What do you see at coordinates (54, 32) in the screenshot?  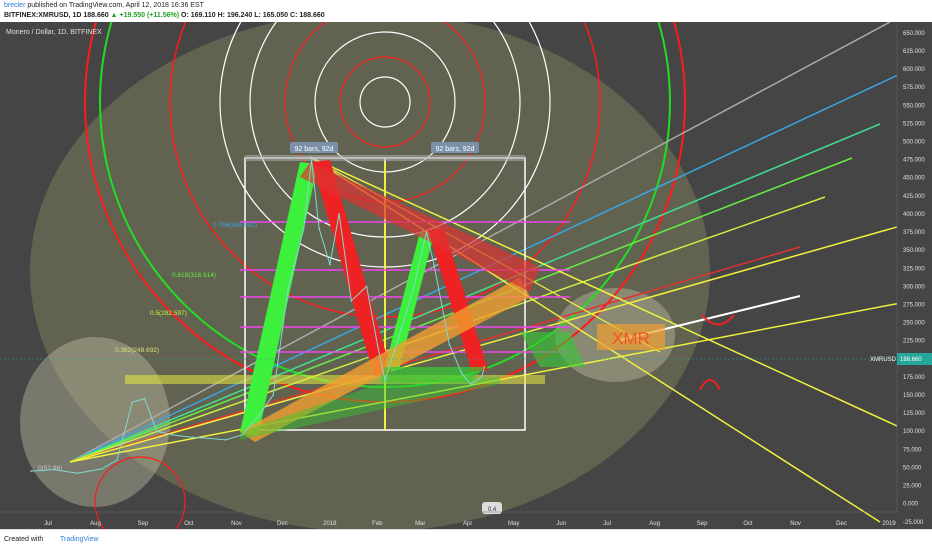 I see `chart-title: Monero / Dollar, 1D, BITFINEX` at bounding box center [54, 32].